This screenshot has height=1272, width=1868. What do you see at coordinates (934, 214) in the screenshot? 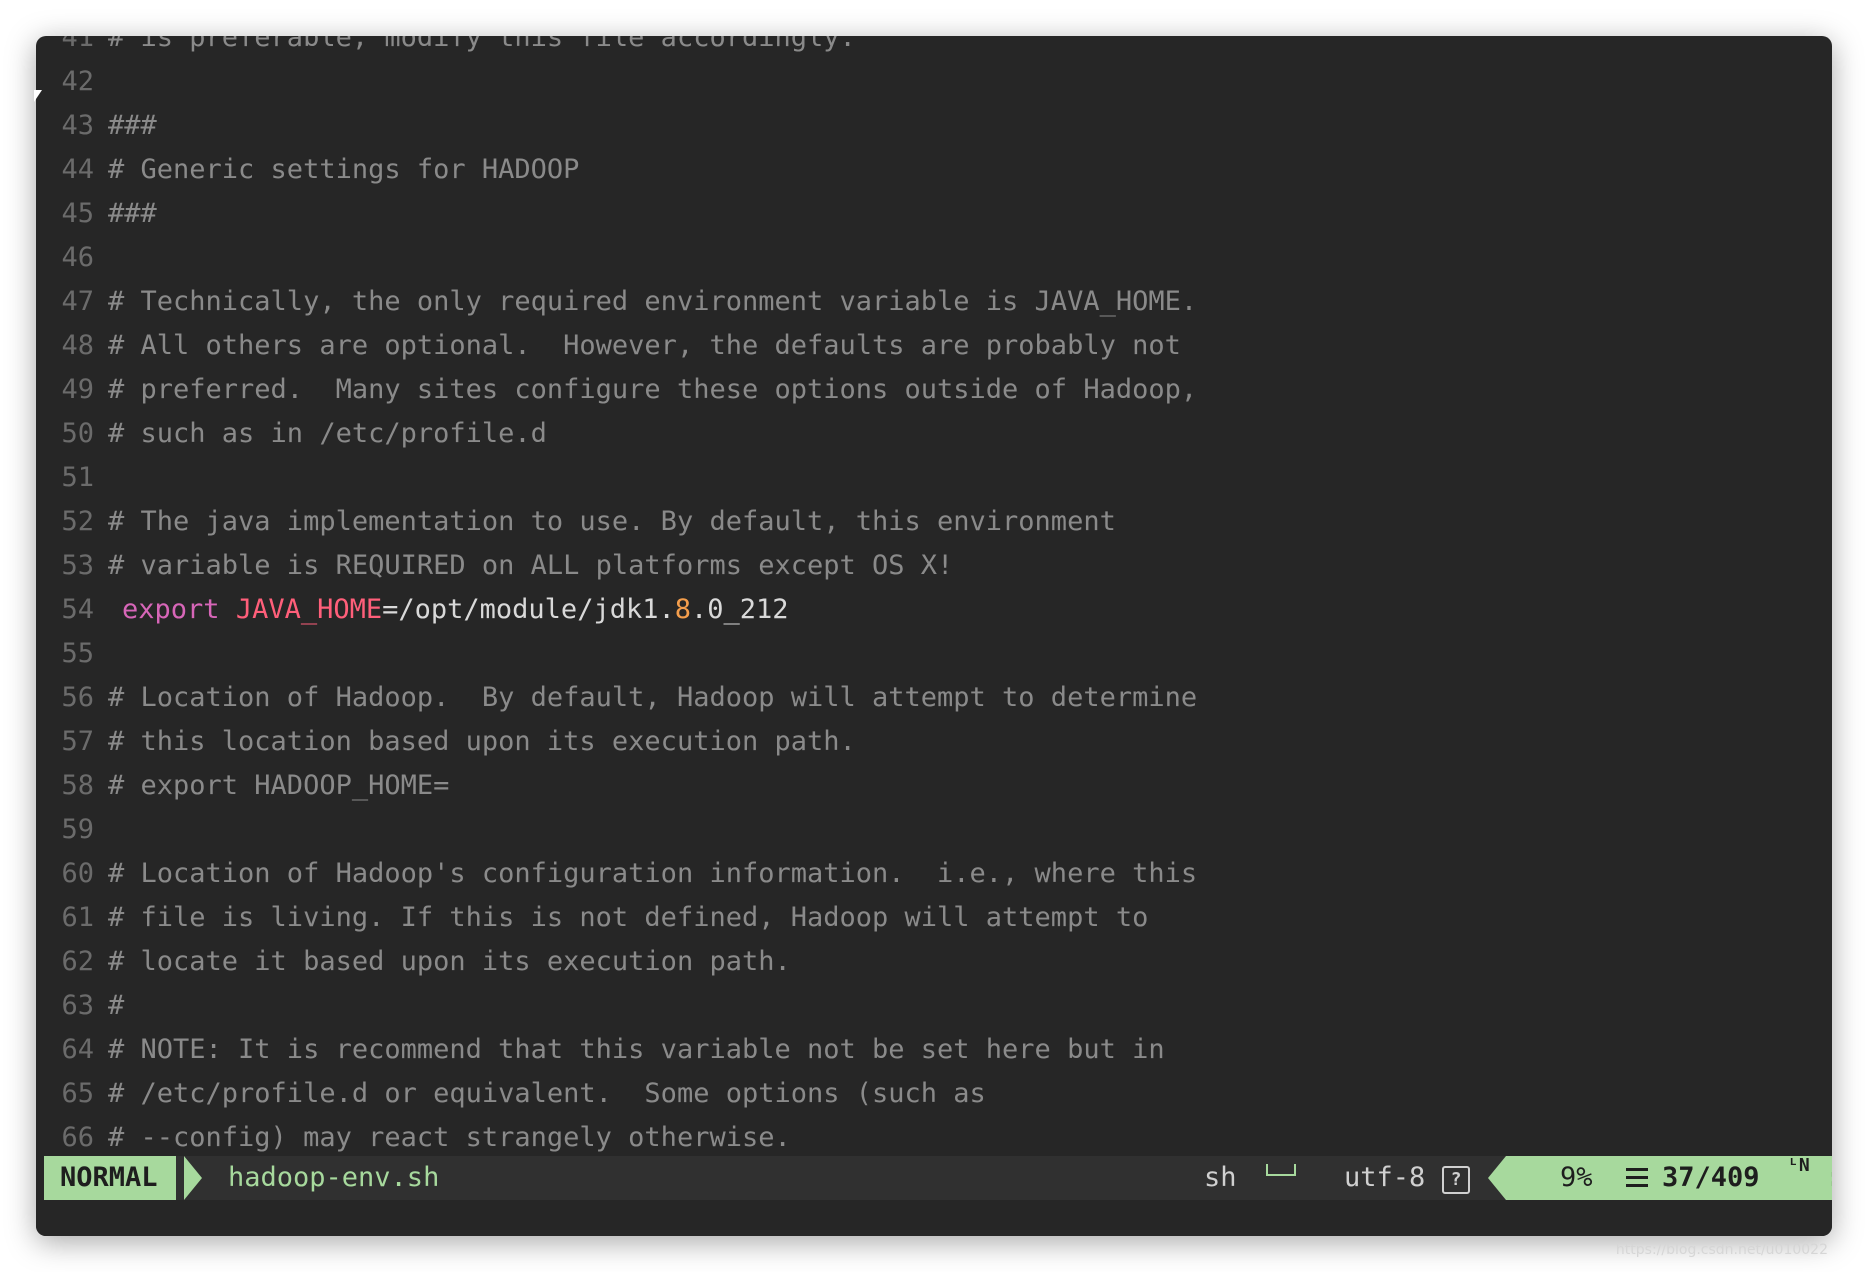
I see `code-line: 45 ###` at bounding box center [934, 214].